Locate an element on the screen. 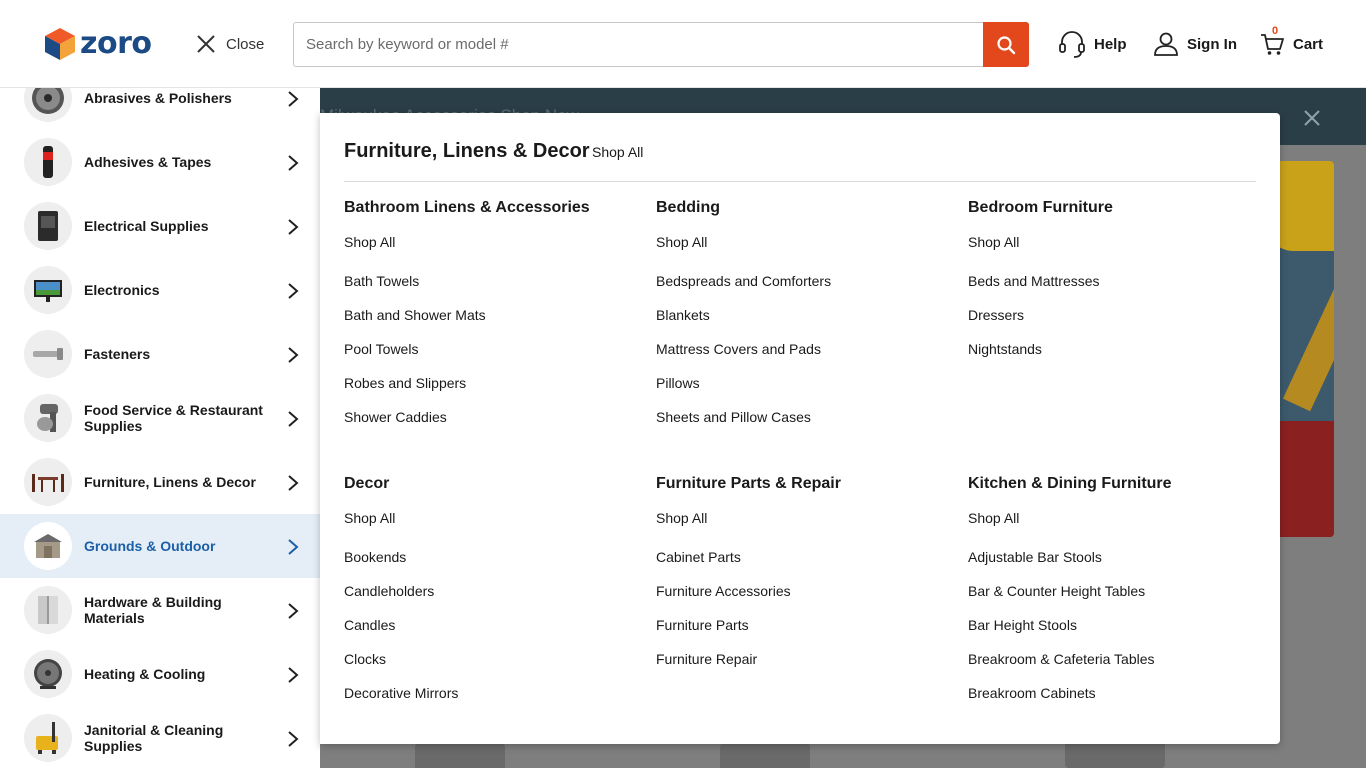 This screenshot has height=768, width=1366. menu-link: Bath Towels is located at coordinates (415, 289).